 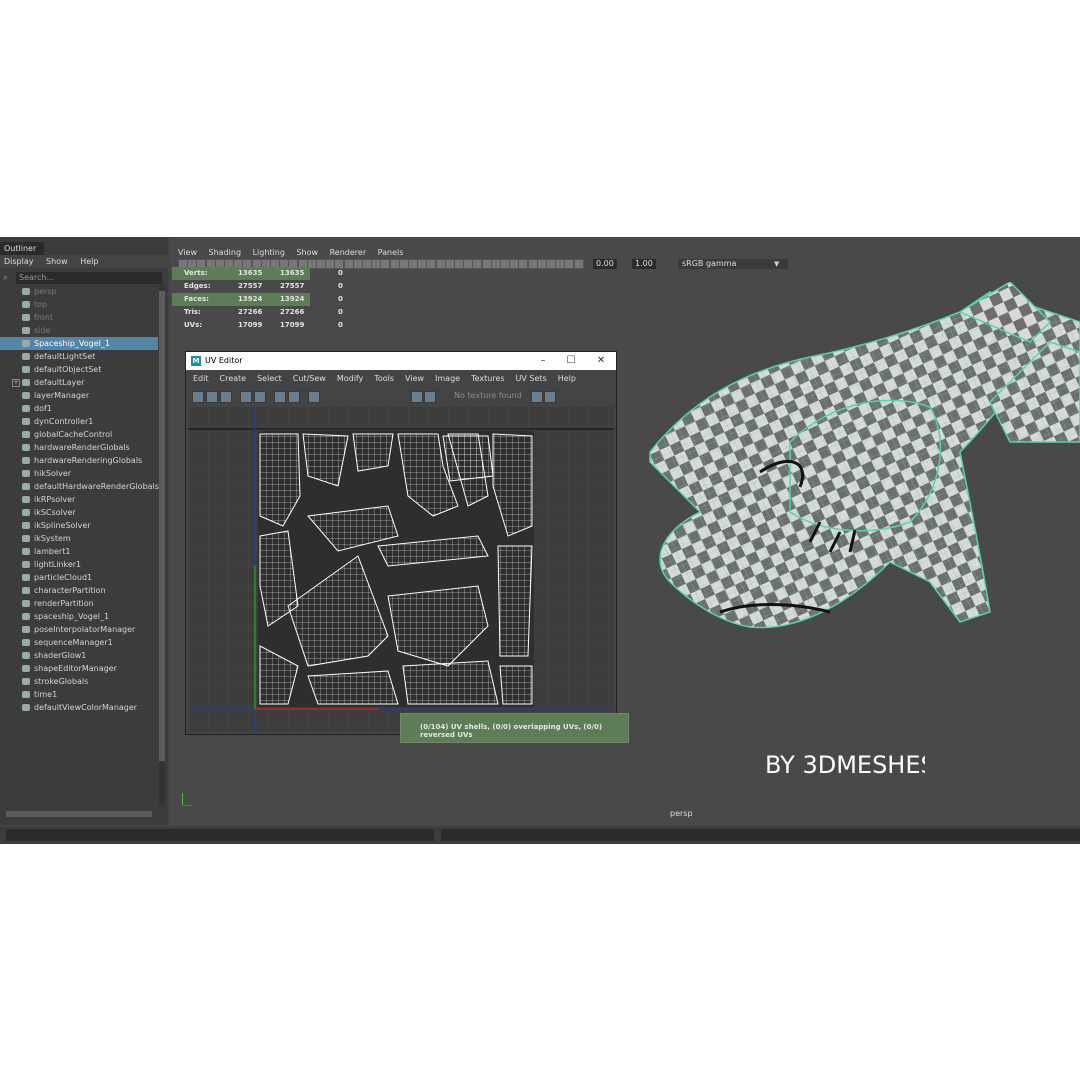 I want to click on outliner-item: ikSplineSolver, so click(x=79, y=525).